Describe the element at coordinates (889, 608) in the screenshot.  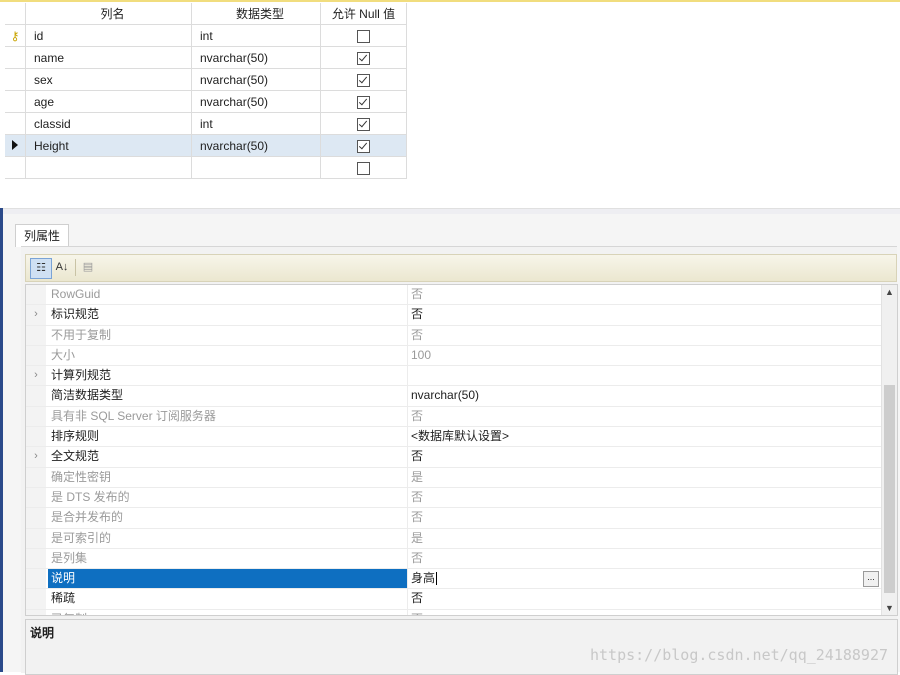
I see `scroll-down-icon: ▼` at that location.